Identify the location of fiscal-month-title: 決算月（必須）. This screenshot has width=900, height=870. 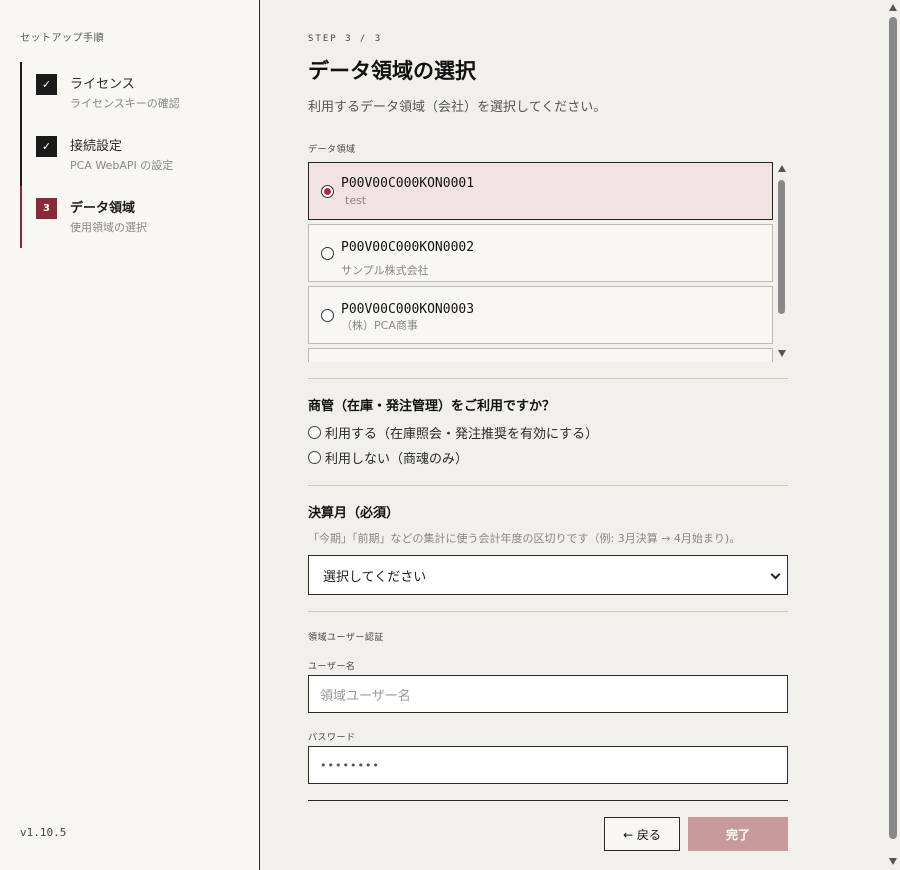
(354, 513).